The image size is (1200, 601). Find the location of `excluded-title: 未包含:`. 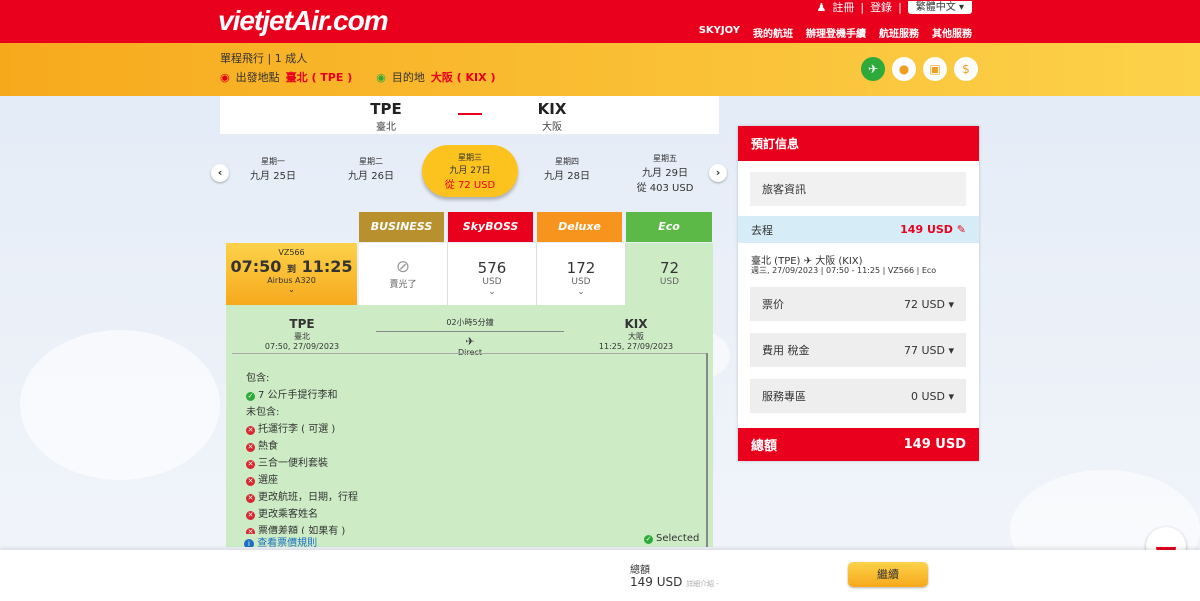

excluded-title: 未包含: is located at coordinates (263, 412).